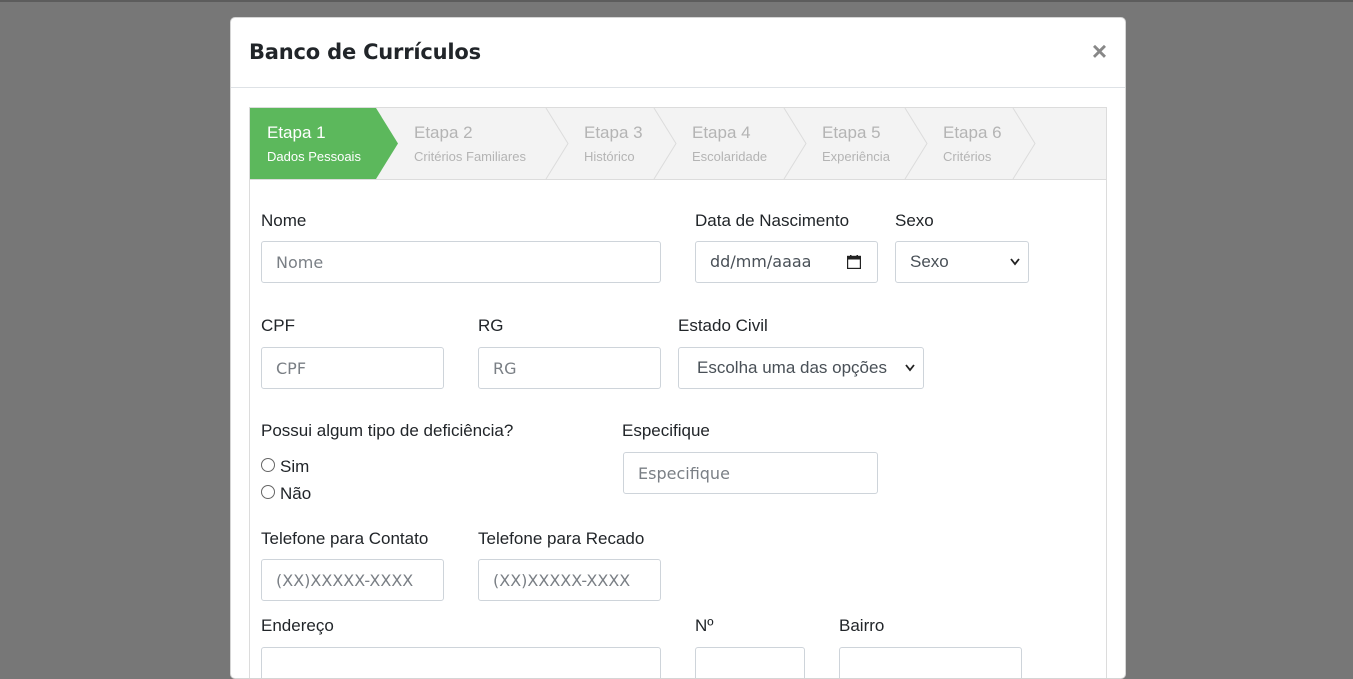  I want to click on step-3: Etapa 3 Histórico, so click(622, 143).